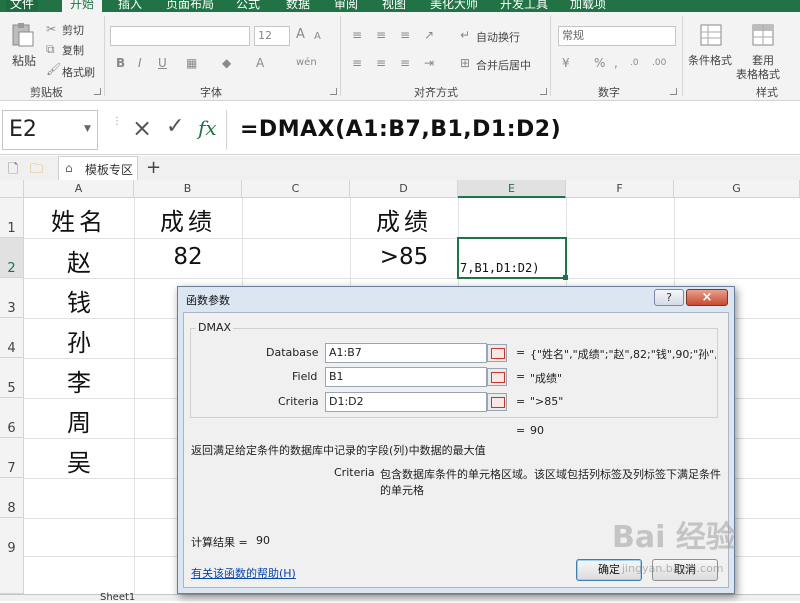 The height and width of the screenshot is (603, 800). I want to click on criteria-collapse-button, so click(497, 402).